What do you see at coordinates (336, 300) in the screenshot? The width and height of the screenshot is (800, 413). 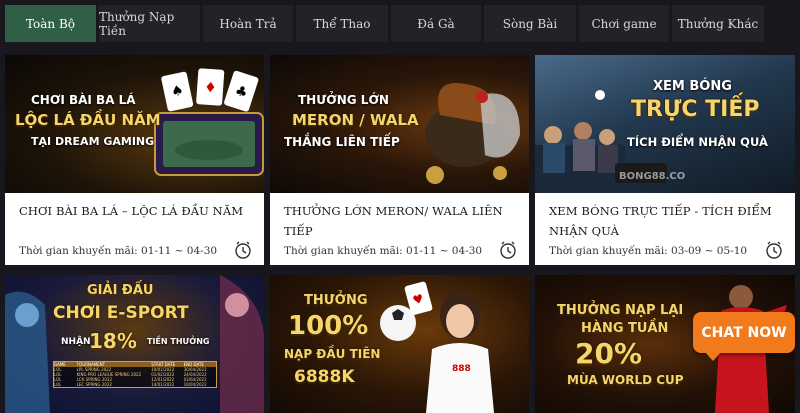 I see `banner-line-1: THƯỞNG` at bounding box center [336, 300].